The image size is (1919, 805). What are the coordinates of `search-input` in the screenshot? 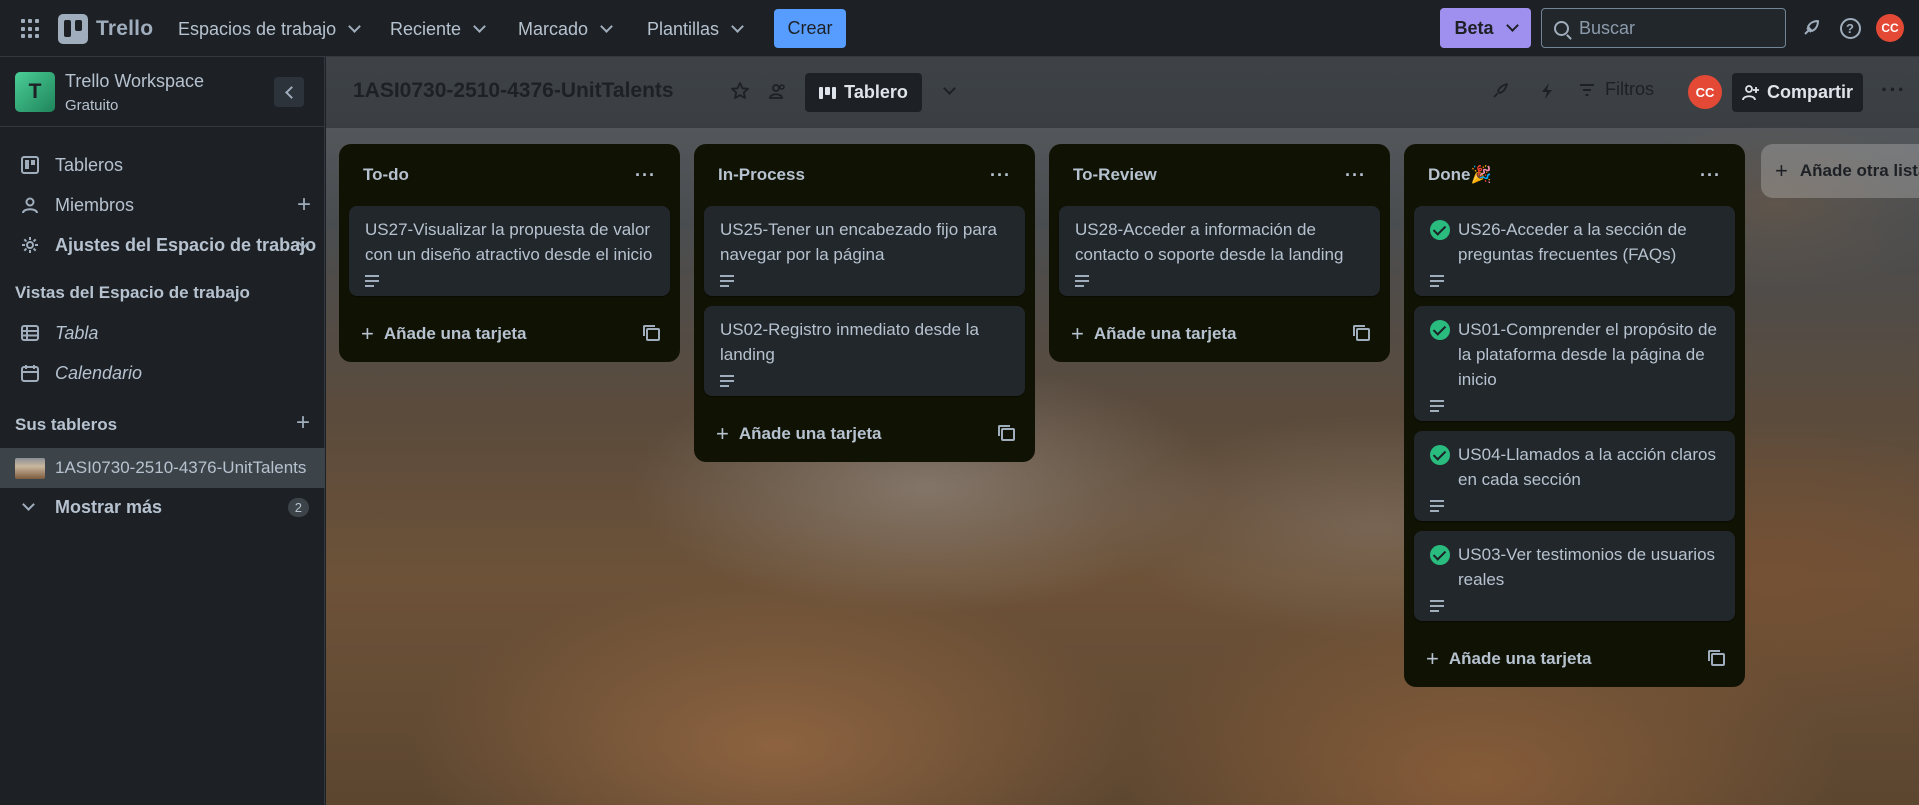 It's located at (1674, 28).